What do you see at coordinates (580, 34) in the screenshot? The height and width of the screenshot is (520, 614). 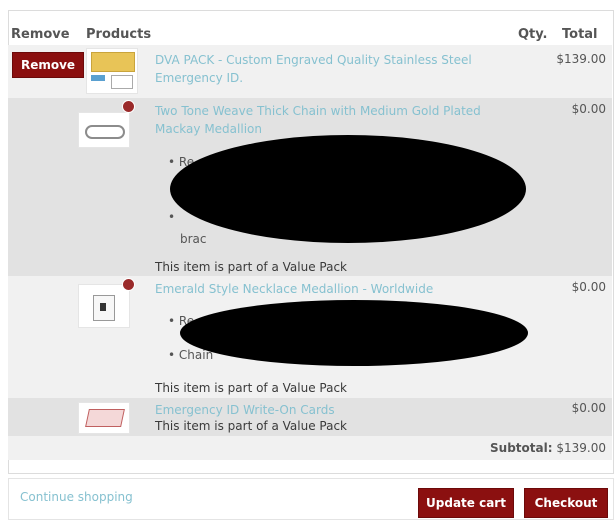 I see `header-total: Total` at bounding box center [580, 34].